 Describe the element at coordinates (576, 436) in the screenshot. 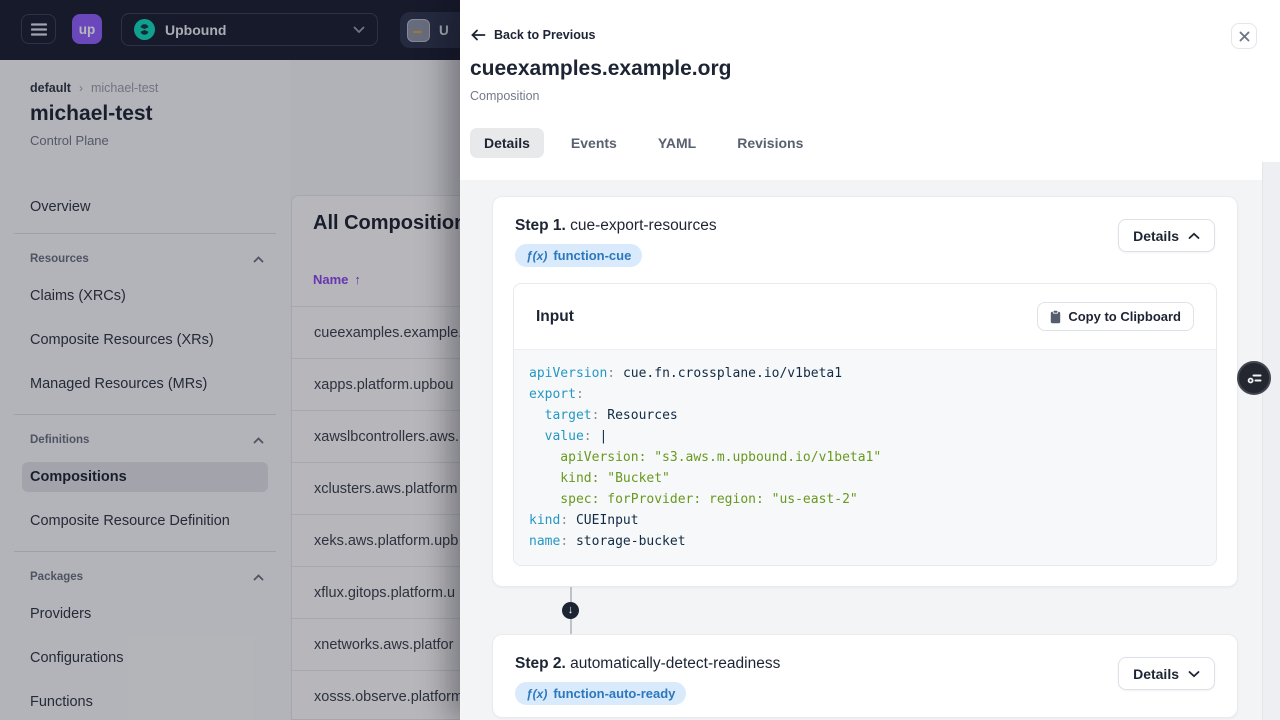

I see `code-line: value: |` at that location.